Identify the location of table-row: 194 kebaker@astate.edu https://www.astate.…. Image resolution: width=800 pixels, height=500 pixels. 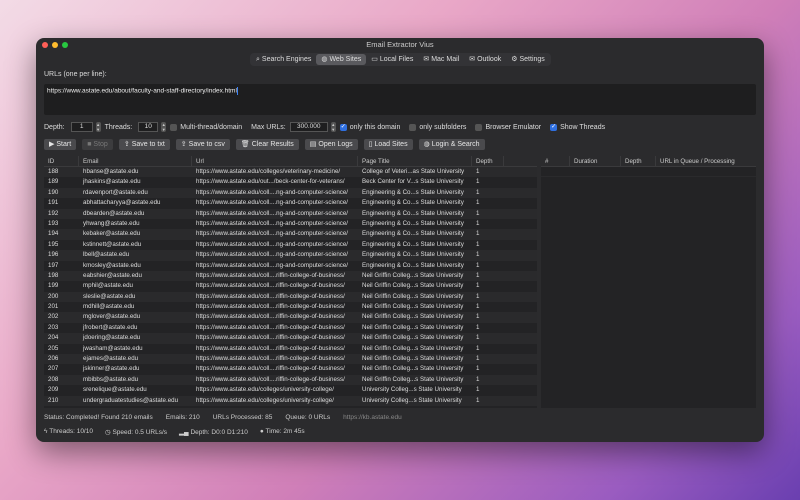
(290, 234).